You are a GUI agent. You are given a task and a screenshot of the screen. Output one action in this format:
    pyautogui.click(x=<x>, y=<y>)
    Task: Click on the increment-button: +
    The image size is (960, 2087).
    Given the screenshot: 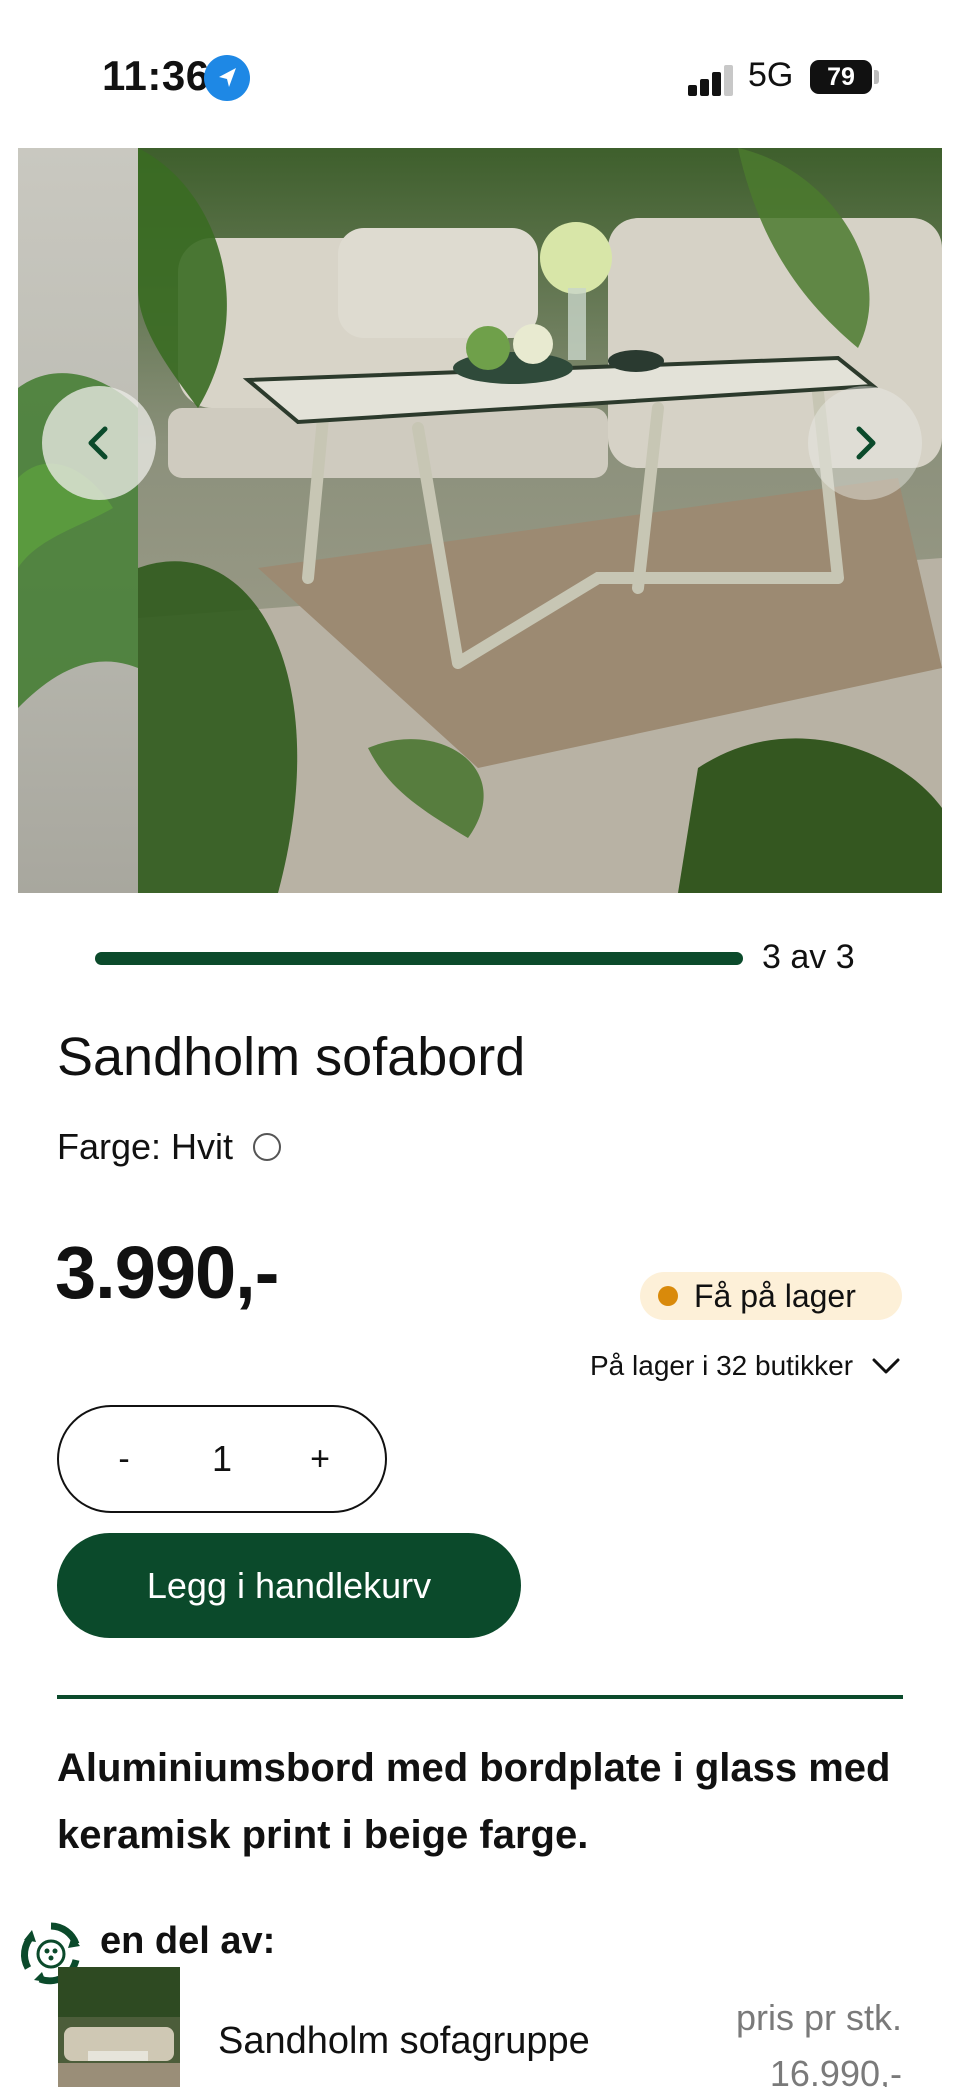 What is the action you would take?
    pyautogui.click(x=320, y=1459)
    